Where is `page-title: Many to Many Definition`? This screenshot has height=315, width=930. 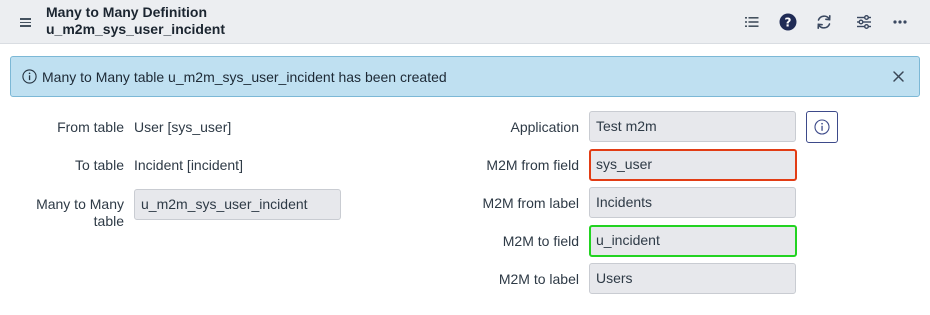
page-title: Many to Many Definition is located at coordinates (126, 12).